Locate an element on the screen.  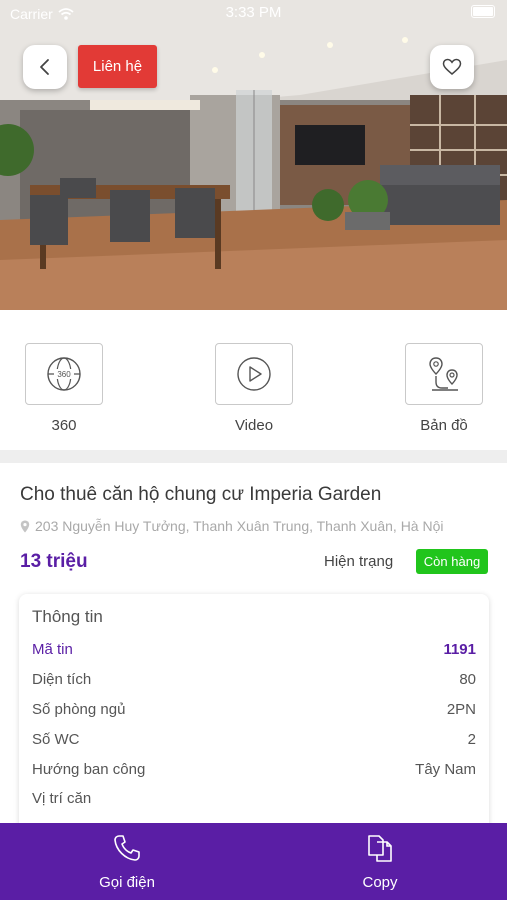
section-divider is located at coordinates (253, 456).